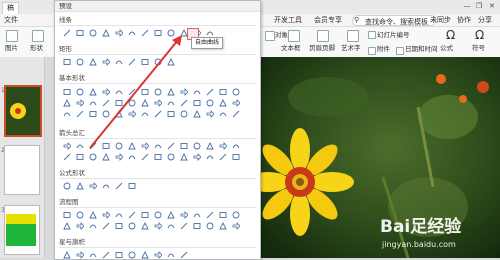 The image size is (500, 260). What do you see at coordinates (36, 48) in the screenshot?
I see `shape-button: 形状` at bounding box center [36, 48].